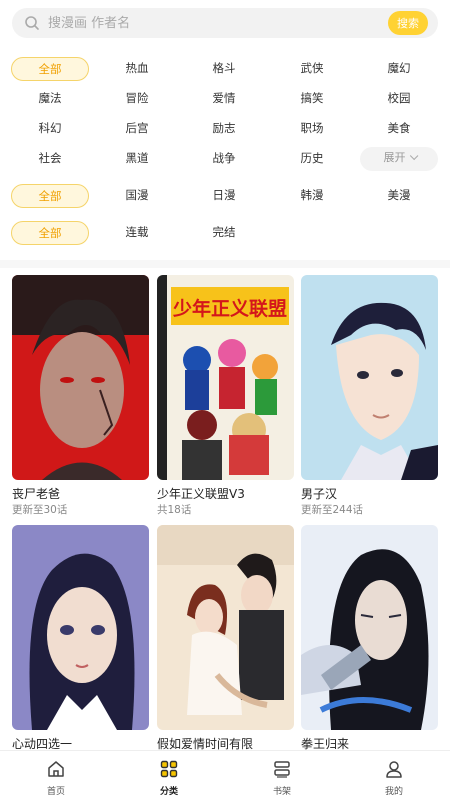 This screenshot has width=450, height=800. I want to click on profile-icon, so click(394, 769).